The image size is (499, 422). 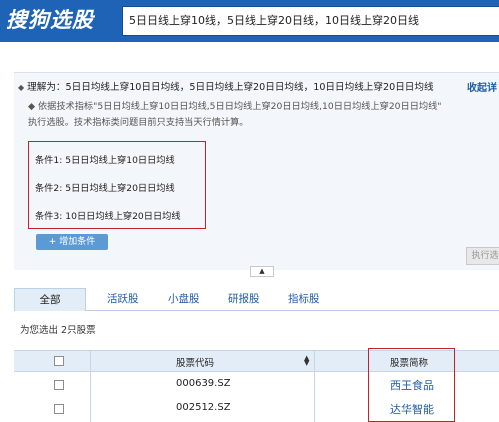 What do you see at coordinates (50, 20) in the screenshot?
I see `logo-text: 搜狗选股` at bounding box center [50, 20].